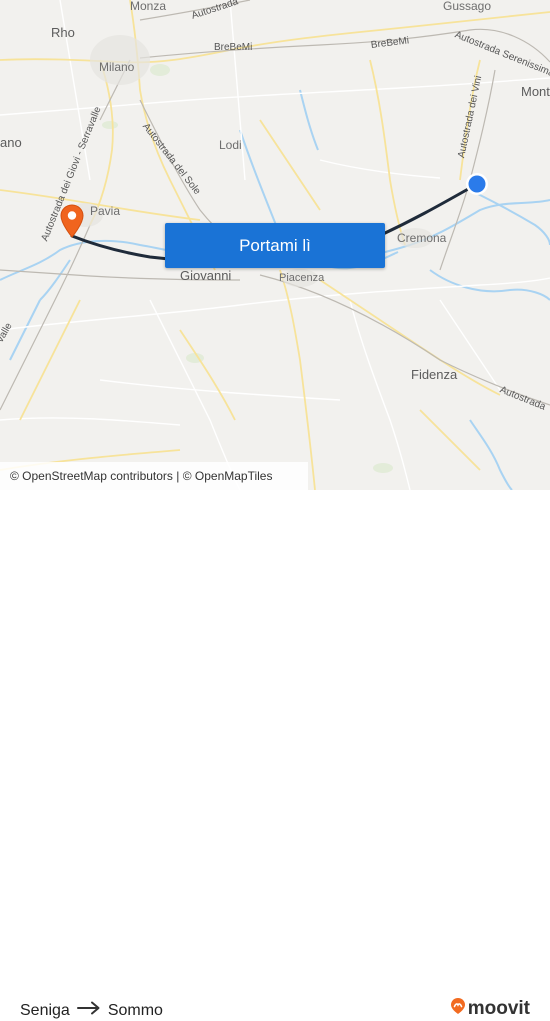  Describe the element at coordinates (467, 6) in the screenshot. I see `place-label-gussago: Gussago` at that location.